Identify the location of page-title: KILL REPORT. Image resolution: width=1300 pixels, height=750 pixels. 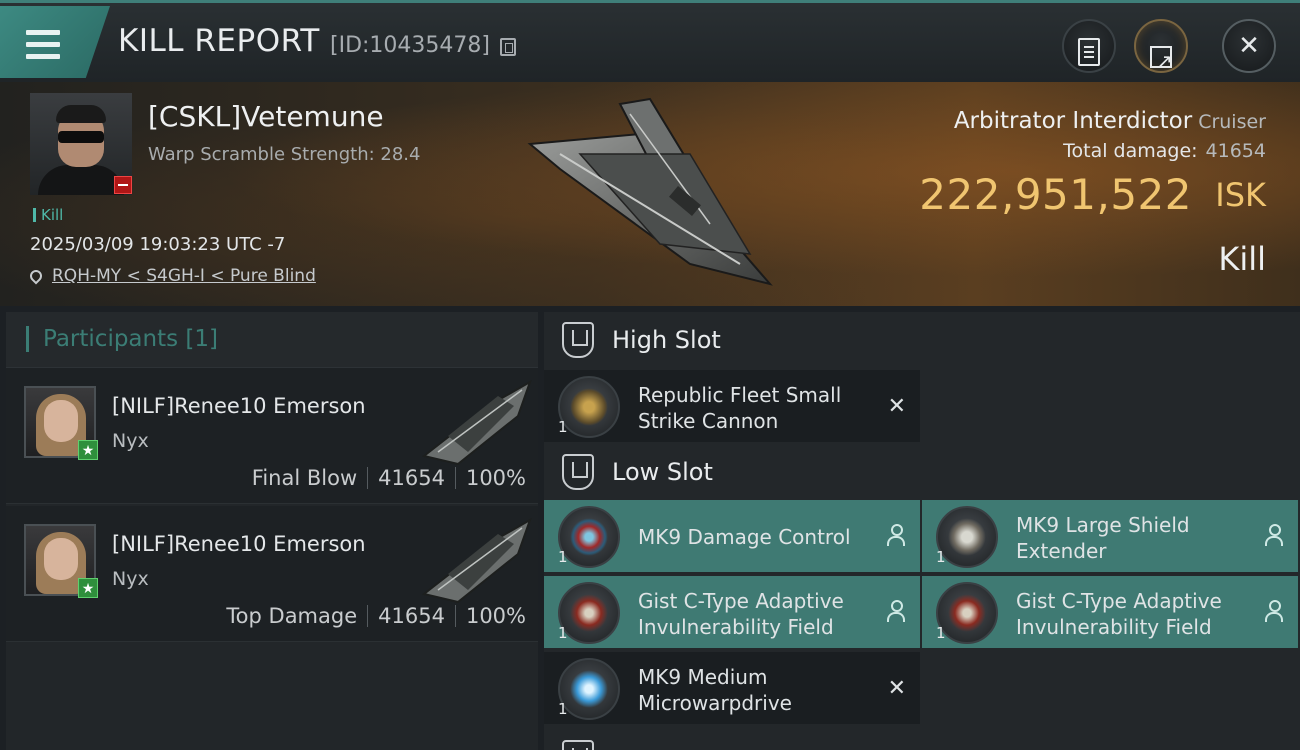
(219, 41).